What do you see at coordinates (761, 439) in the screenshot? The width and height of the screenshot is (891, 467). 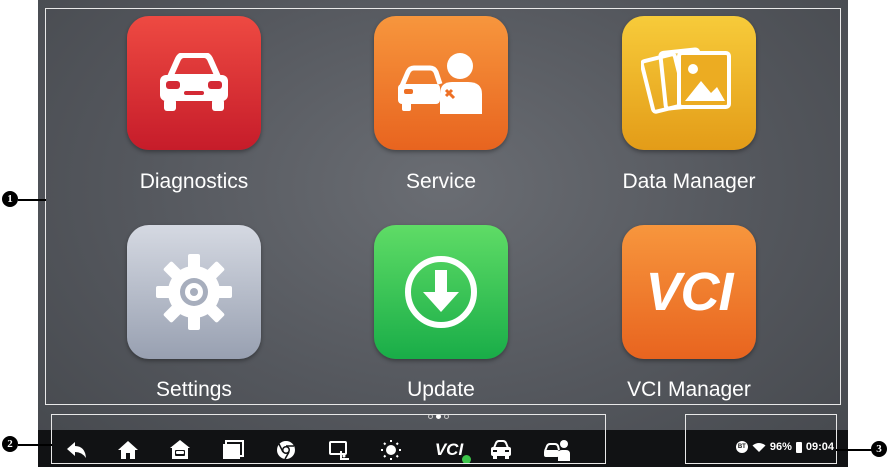 I see `status-bar-outline` at bounding box center [761, 439].